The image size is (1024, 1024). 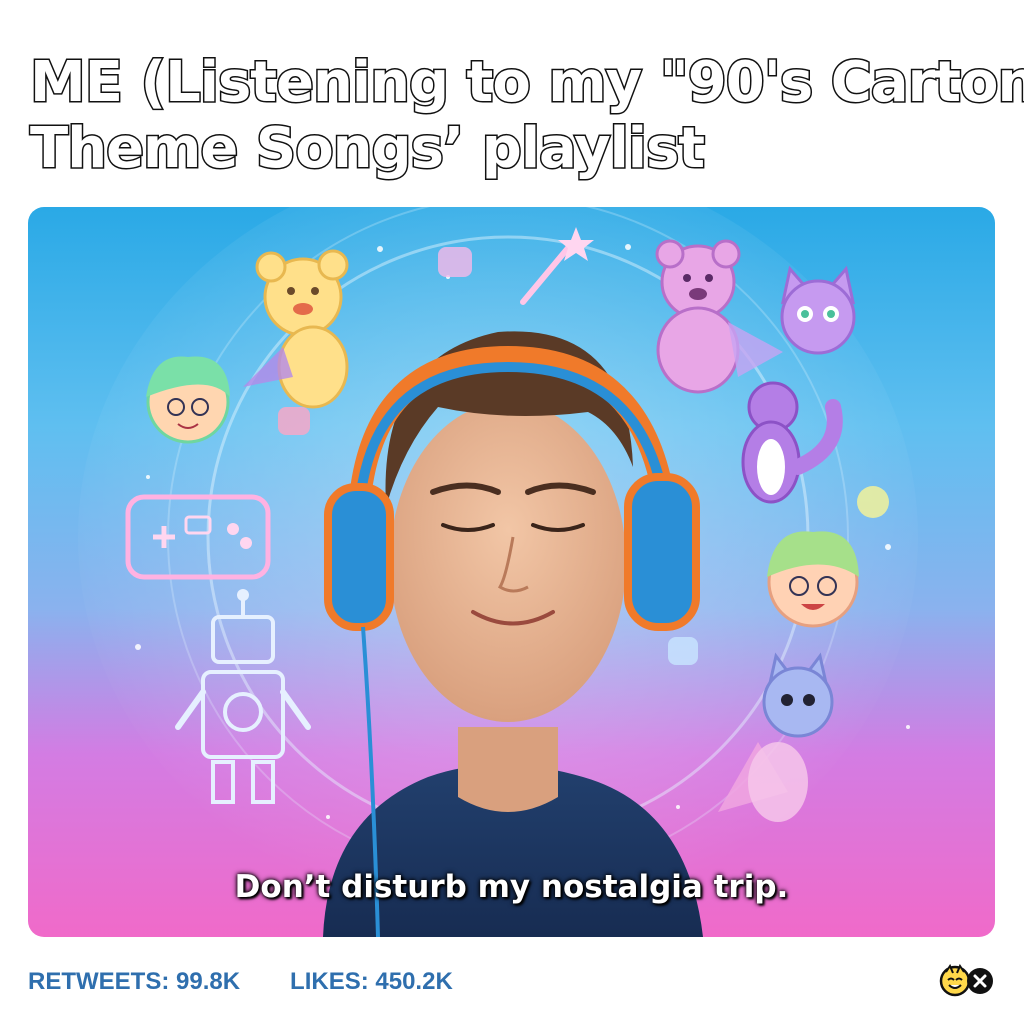 I want to click on likes-count: LIKES: 450.2K, so click(x=371, y=982).